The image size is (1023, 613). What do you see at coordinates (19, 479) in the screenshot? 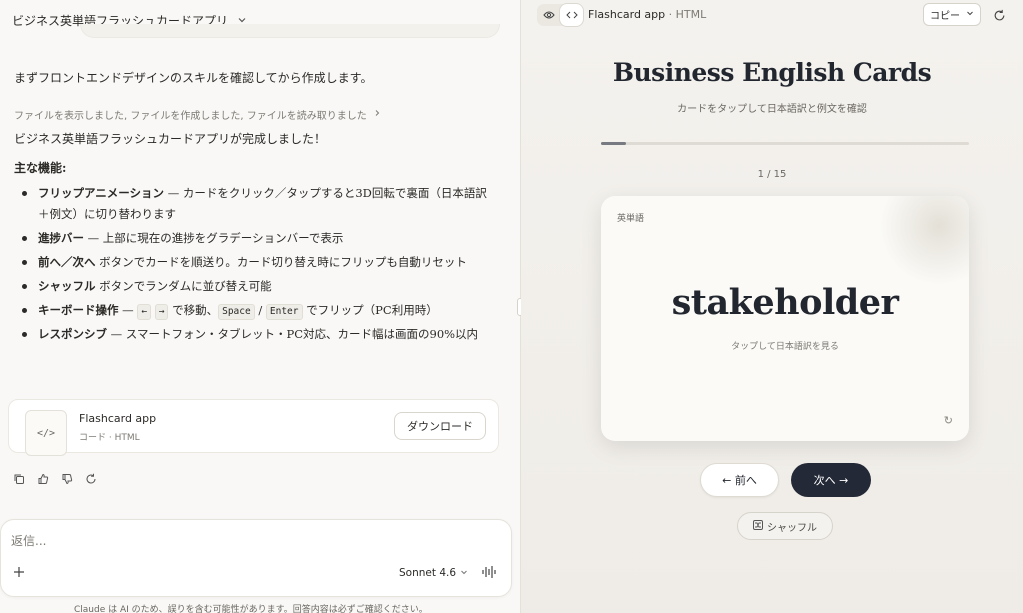
I see `copy-icon` at bounding box center [19, 479].